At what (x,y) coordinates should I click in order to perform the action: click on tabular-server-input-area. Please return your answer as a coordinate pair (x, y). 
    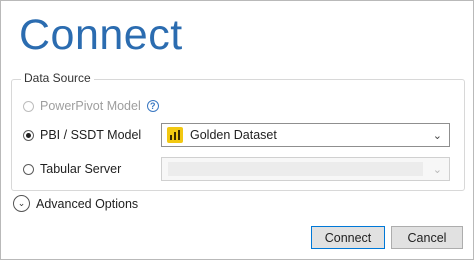
    Looking at the image, I should click on (295, 169).